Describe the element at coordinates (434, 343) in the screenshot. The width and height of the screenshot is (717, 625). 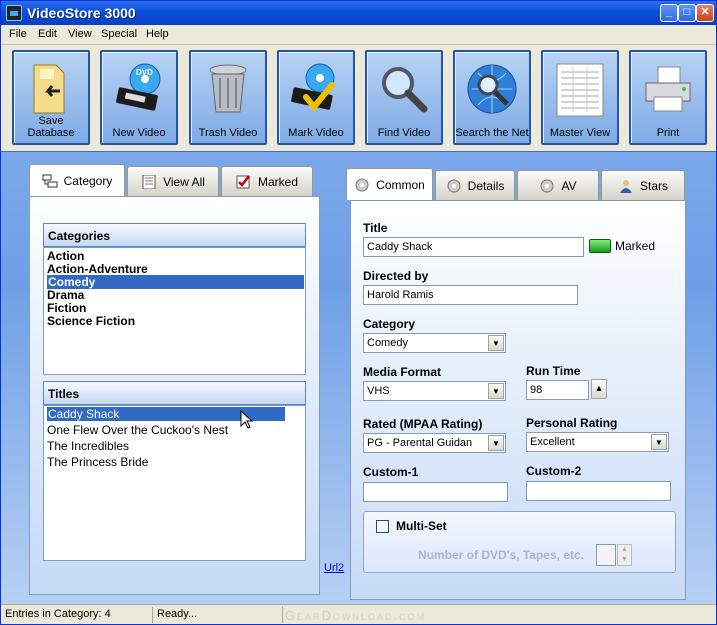
I see `category-select: Comedy ▼` at that location.